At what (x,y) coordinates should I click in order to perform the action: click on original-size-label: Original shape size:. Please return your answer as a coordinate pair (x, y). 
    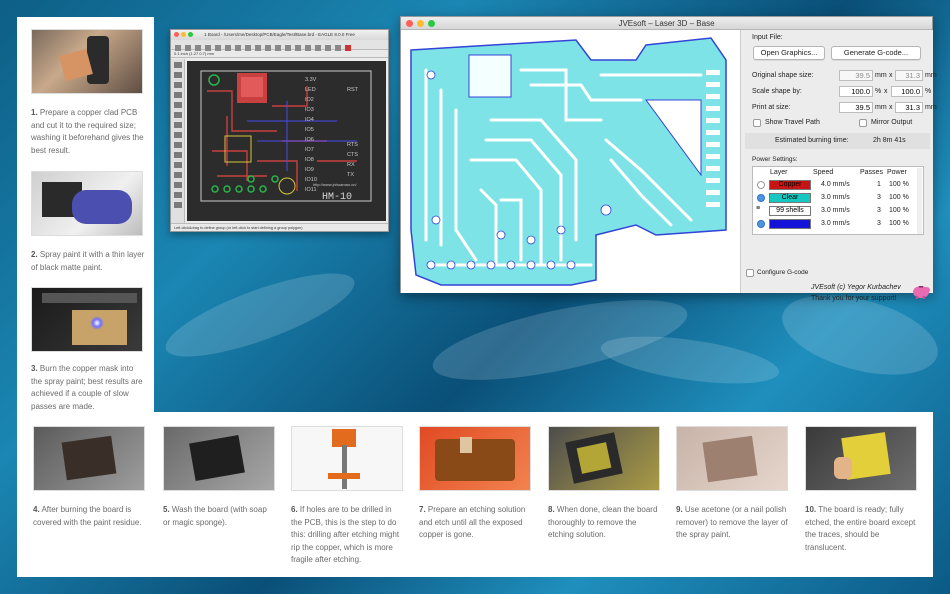
    Looking at the image, I should click on (783, 75).